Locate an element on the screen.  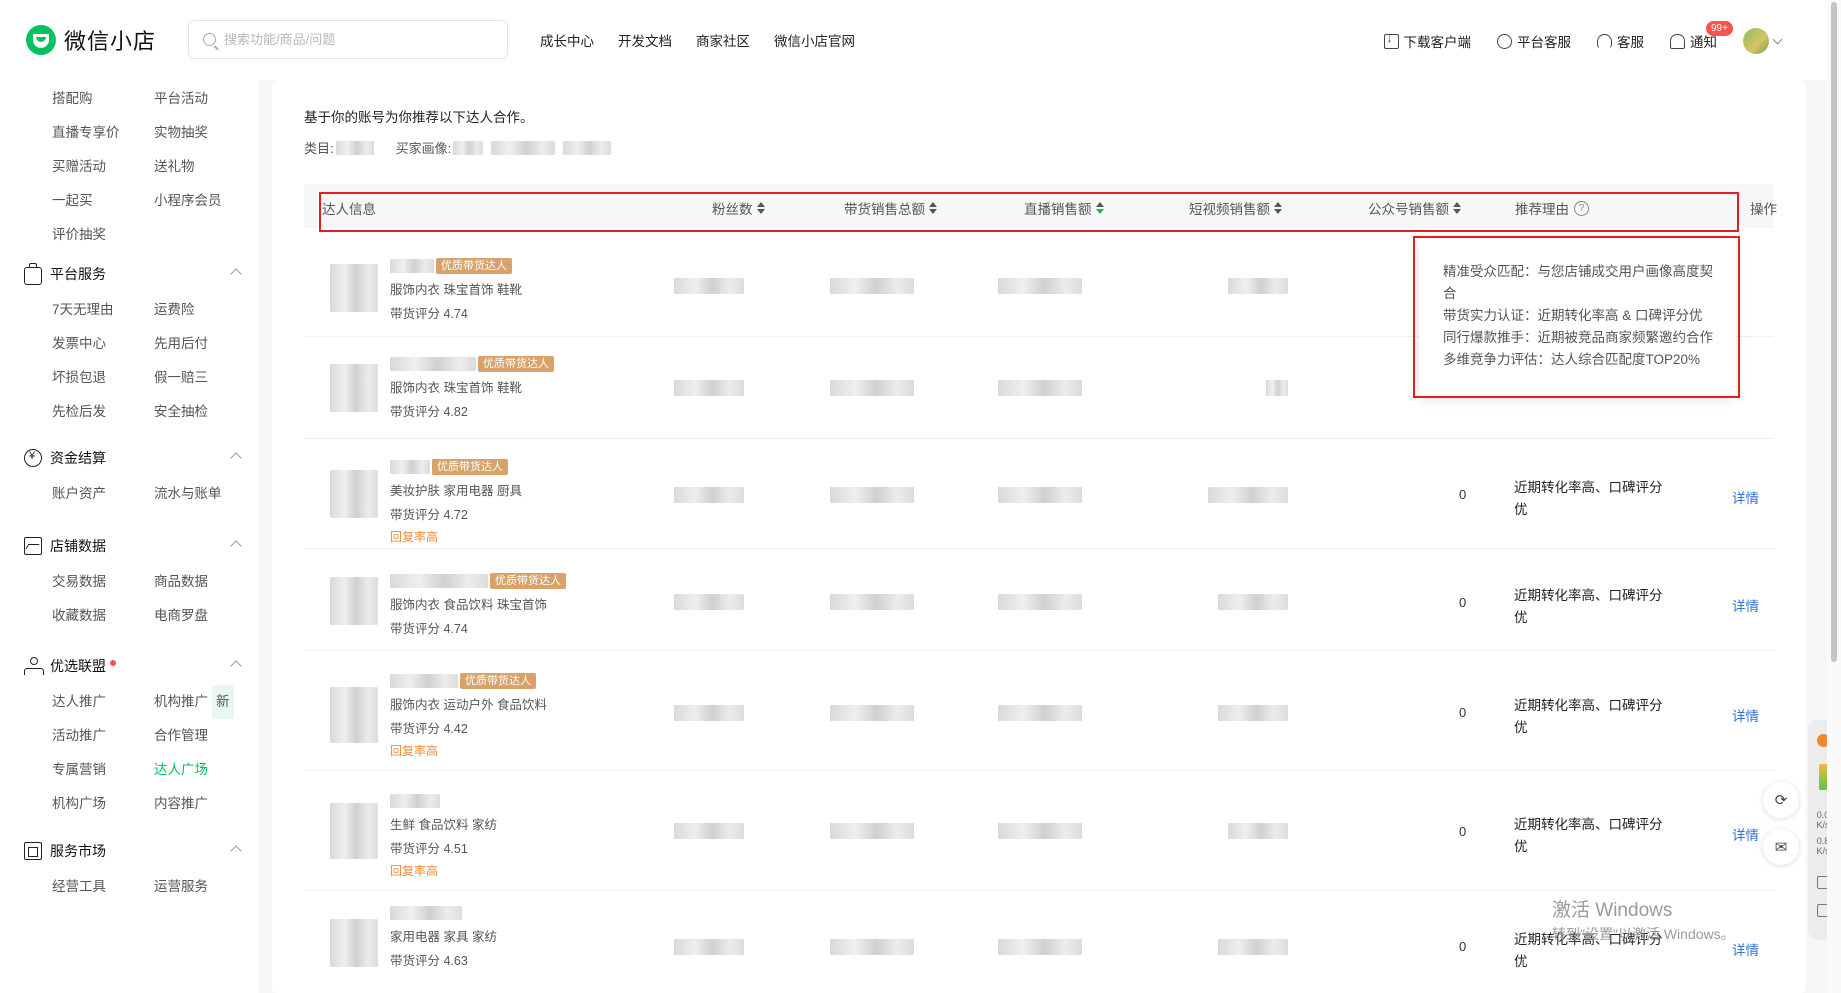
sidebar-item: 账户资产 is located at coordinates (103, 494).